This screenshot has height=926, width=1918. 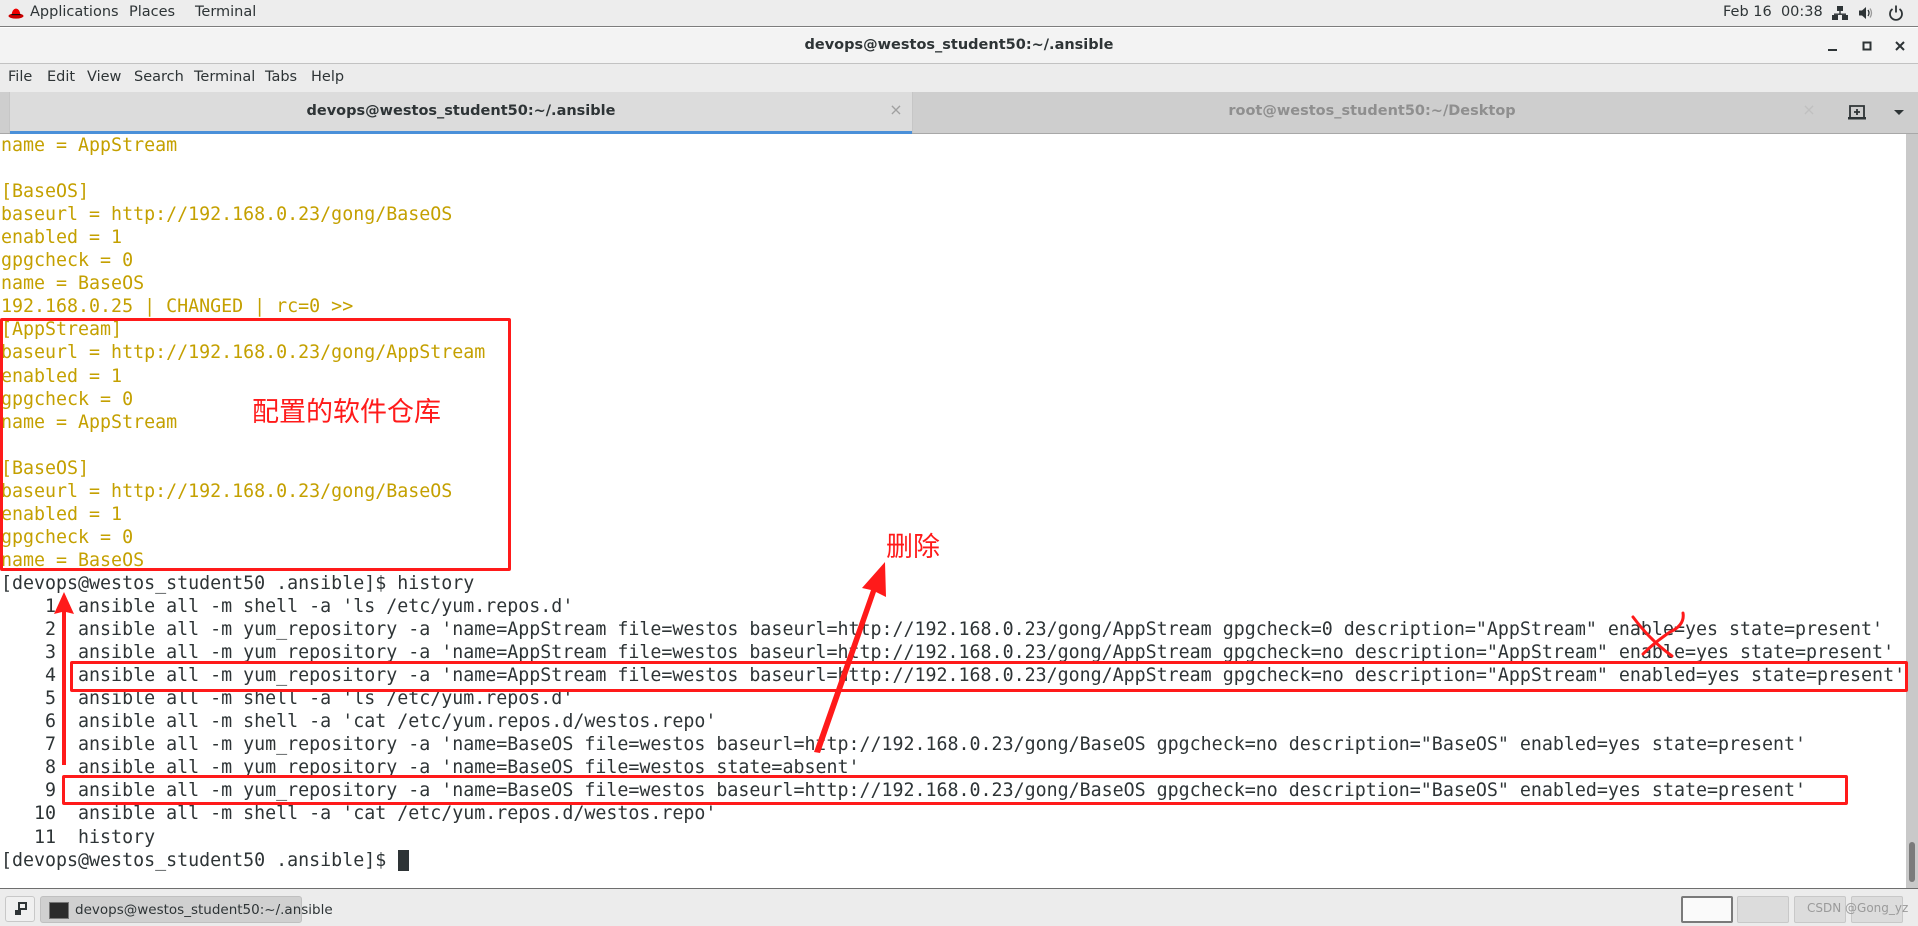 I want to click on tab-title: devops@westos_student50:~/.ansible, so click(x=461, y=111).